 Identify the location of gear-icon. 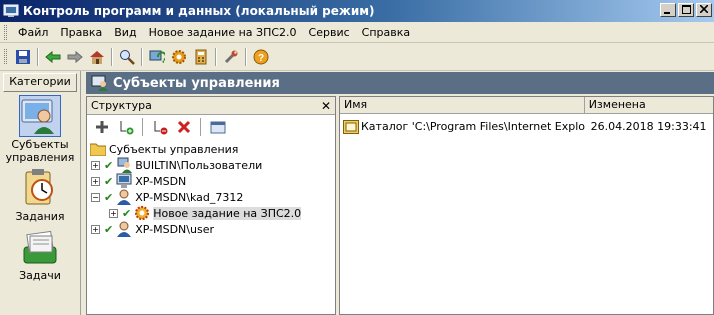
(179, 56).